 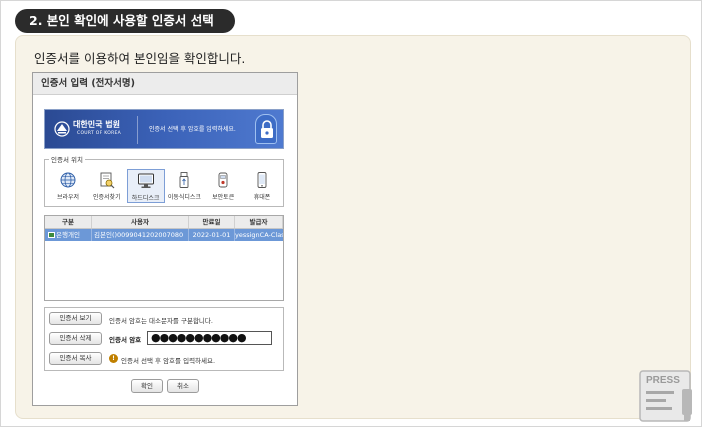 What do you see at coordinates (212, 235) in the screenshot?
I see `cell-expiry: 2022-01-01` at bounding box center [212, 235].